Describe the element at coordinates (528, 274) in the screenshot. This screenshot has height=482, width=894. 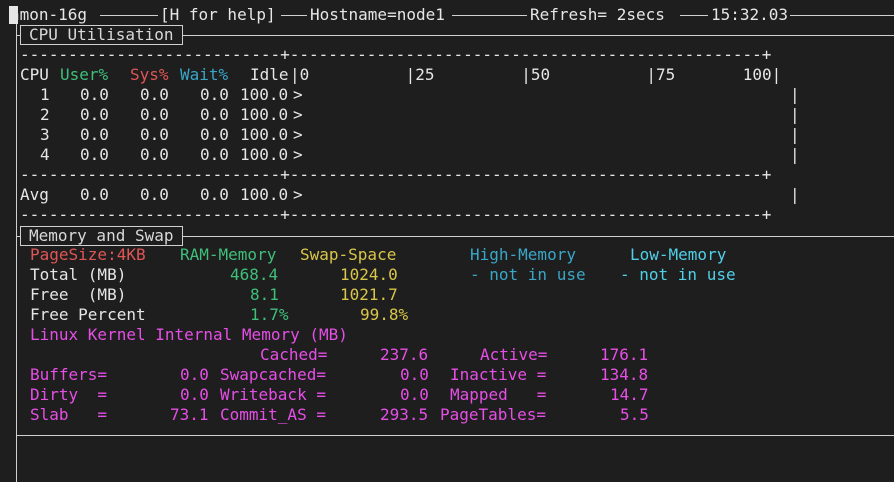
I see `high-memory-status: - not in use` at that location.